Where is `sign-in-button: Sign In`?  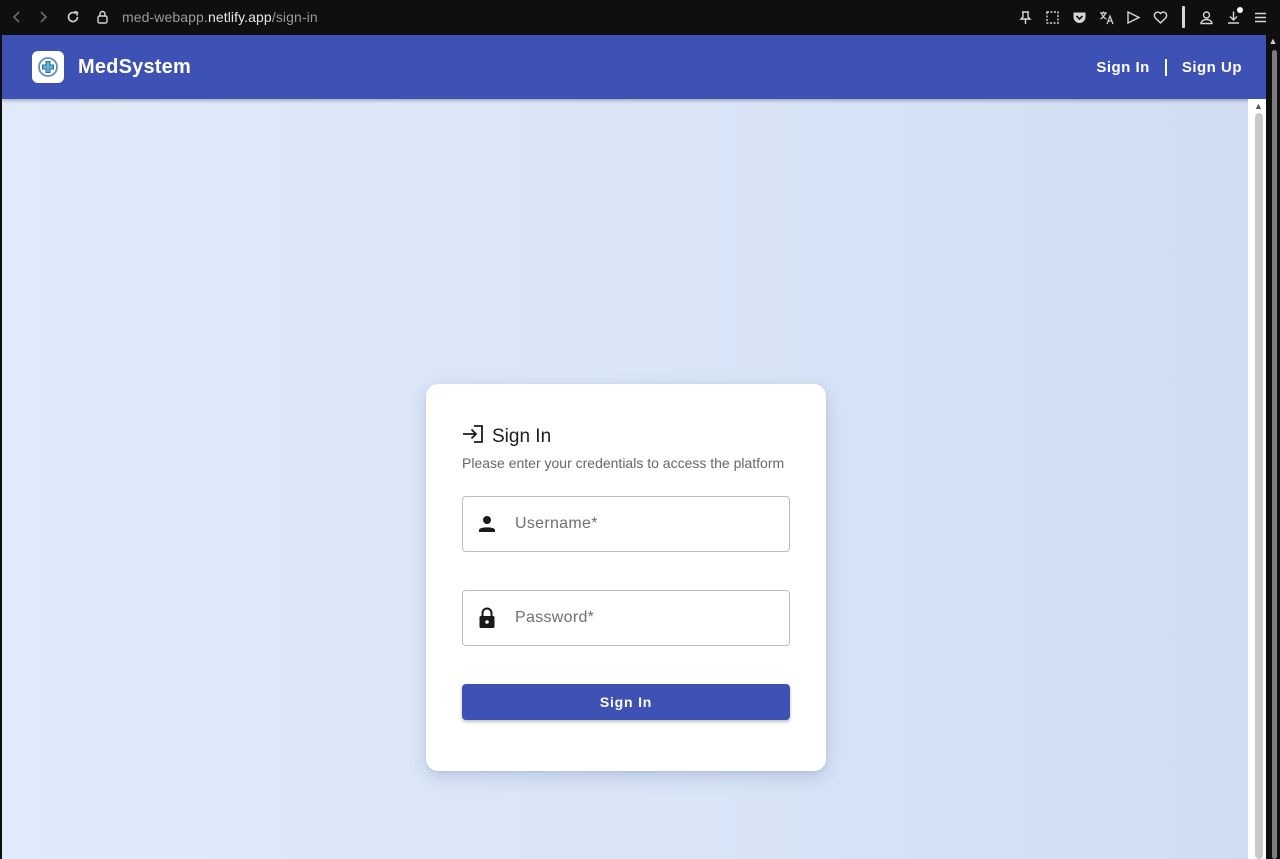
sign-in-button: Sign In is located at coordinates (626, 702).